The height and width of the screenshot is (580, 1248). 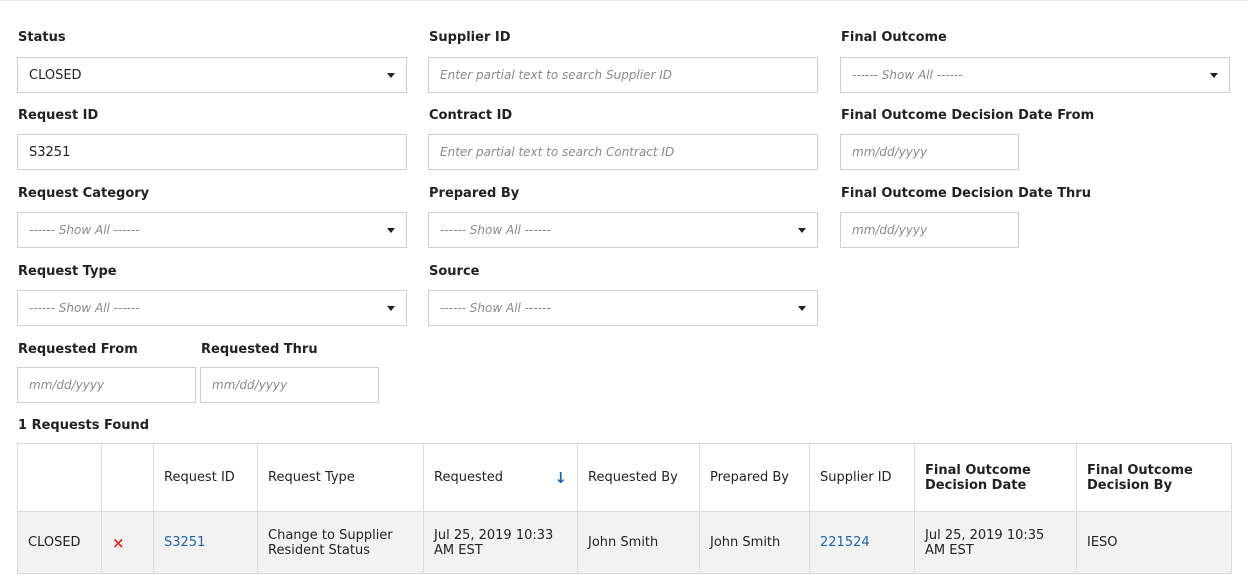 I want to click on final-outcome-from-placeholder: mm/dd/yyyy, so click(x=890, y=152).